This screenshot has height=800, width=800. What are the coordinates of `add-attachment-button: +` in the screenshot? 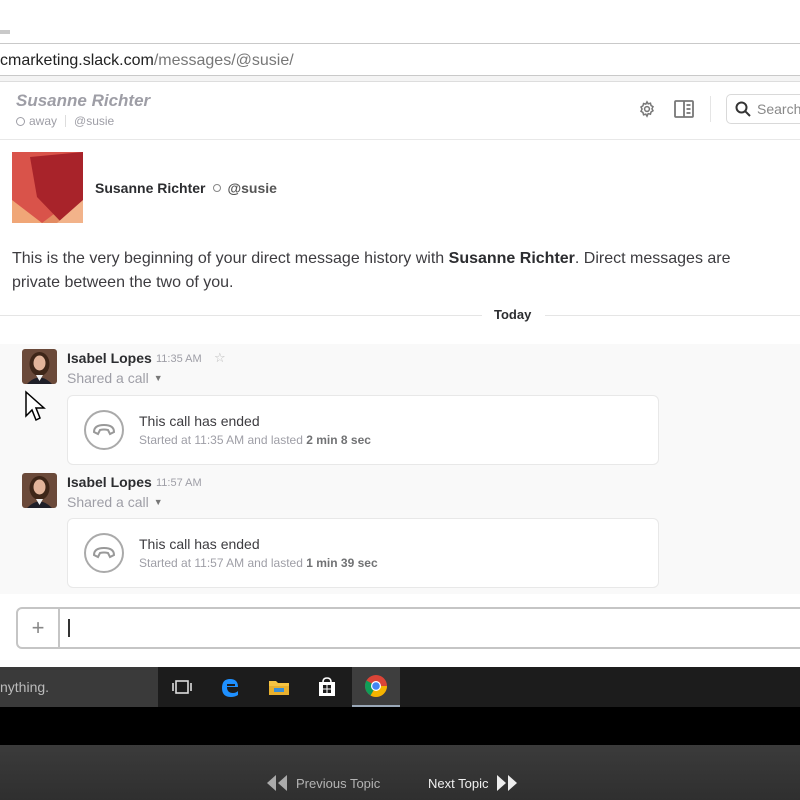 It's located at (39, 628).